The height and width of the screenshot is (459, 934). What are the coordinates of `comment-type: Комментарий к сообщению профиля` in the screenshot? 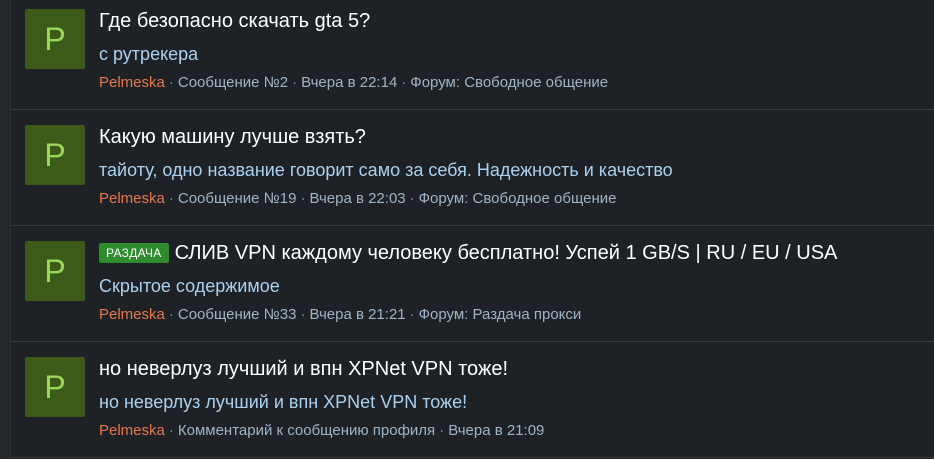 It's located at (306, 430).